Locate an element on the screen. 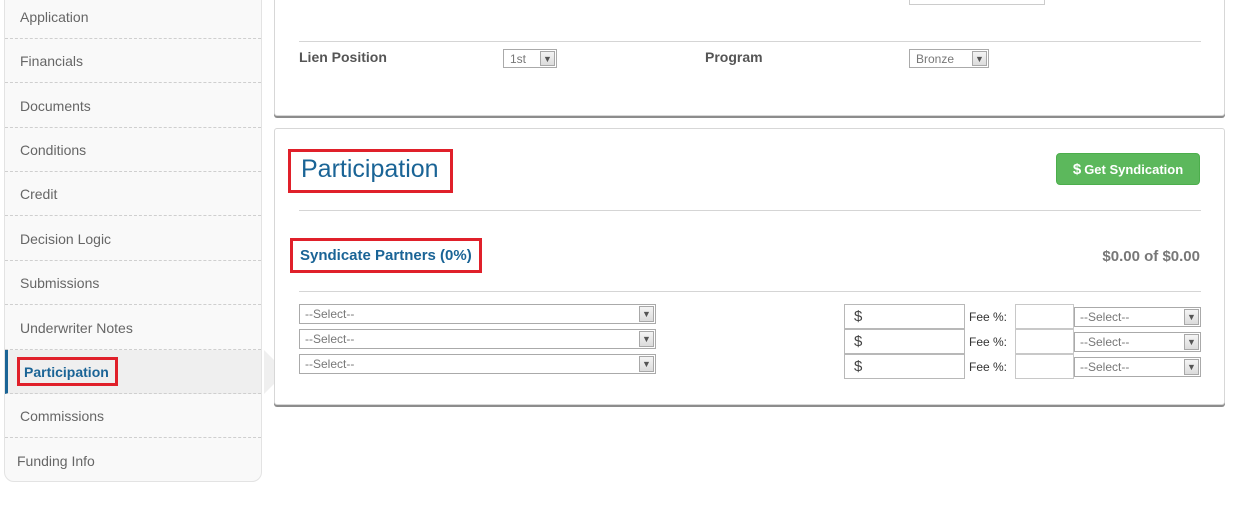 Image resolution: width=1255 pixels, height=513 pixels. syndication-amount-summary: $0.00 of $0.00 is located at coordinates (1151, 256).